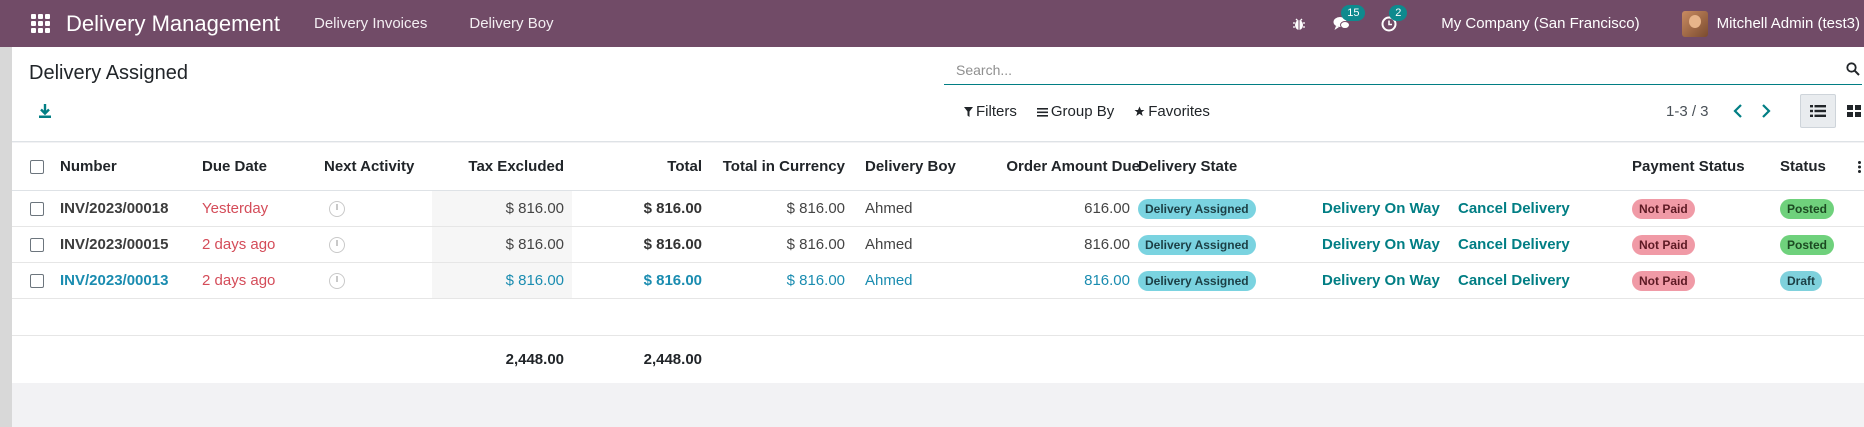 Image resolution: width=1864 pixels, height=427 pixels. I want to click on debug-bug-icon, so click(1299, 24).